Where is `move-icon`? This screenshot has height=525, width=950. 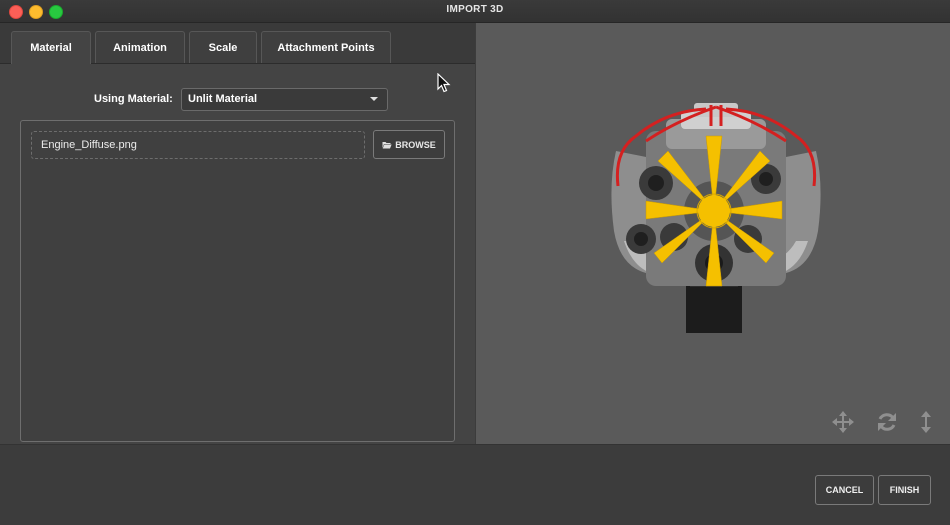
move-icon is located at coordinates (843, 422).